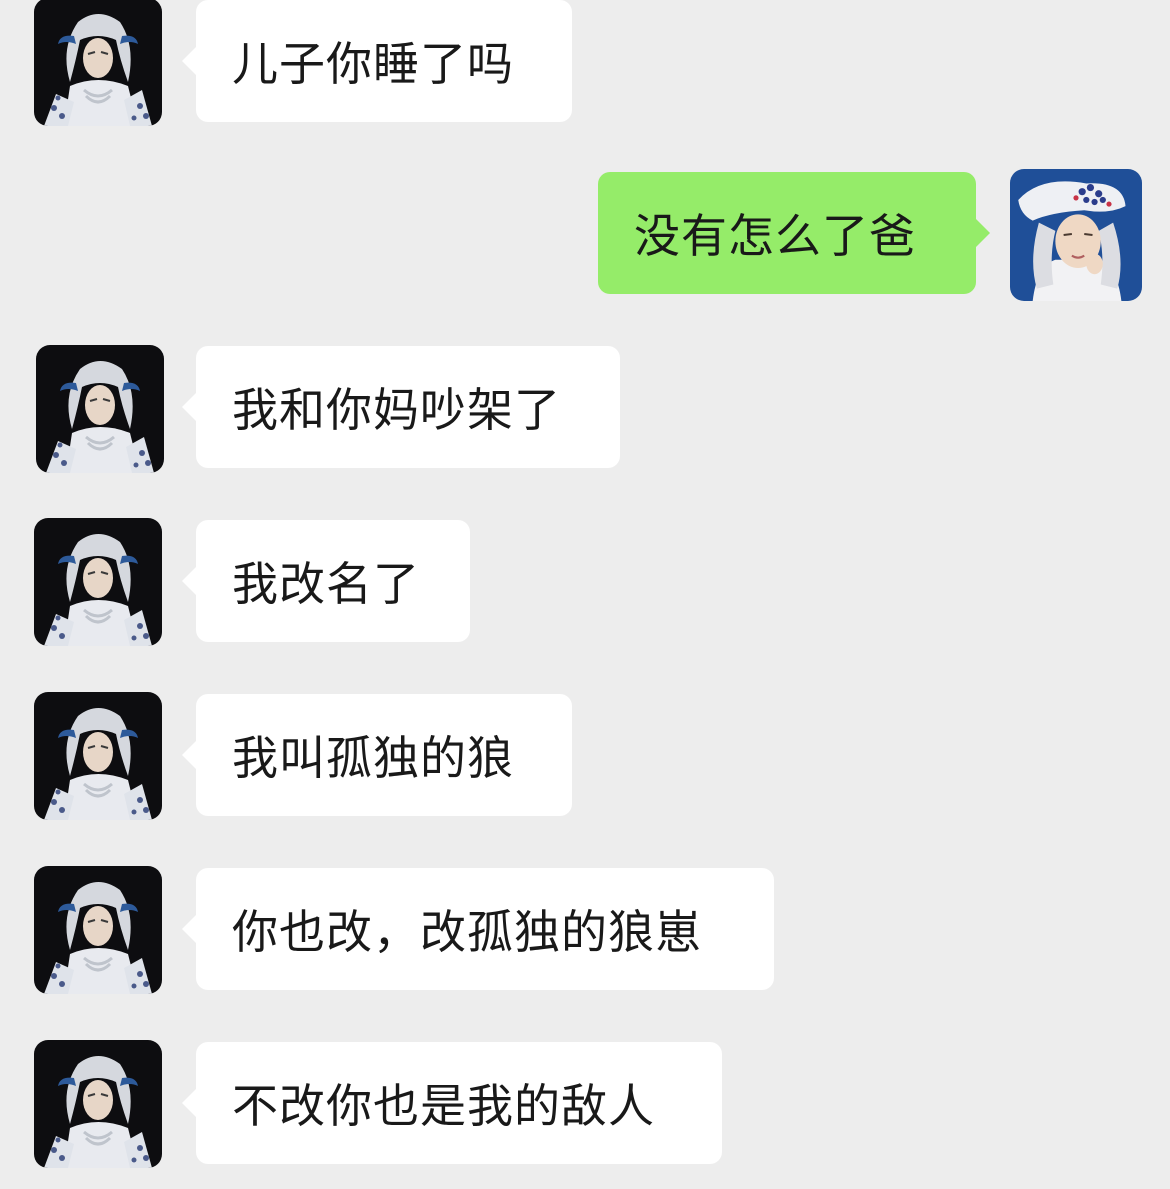  I want to click on outgoing-message-bubble: 没有怎么了爸, so click(794, 233).